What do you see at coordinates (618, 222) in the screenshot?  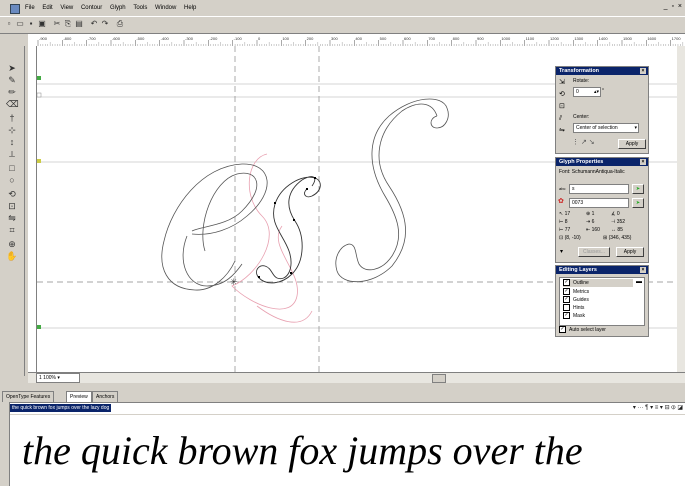 I see `metric-width: ⊣ 352` at bounding box center [618, 222].